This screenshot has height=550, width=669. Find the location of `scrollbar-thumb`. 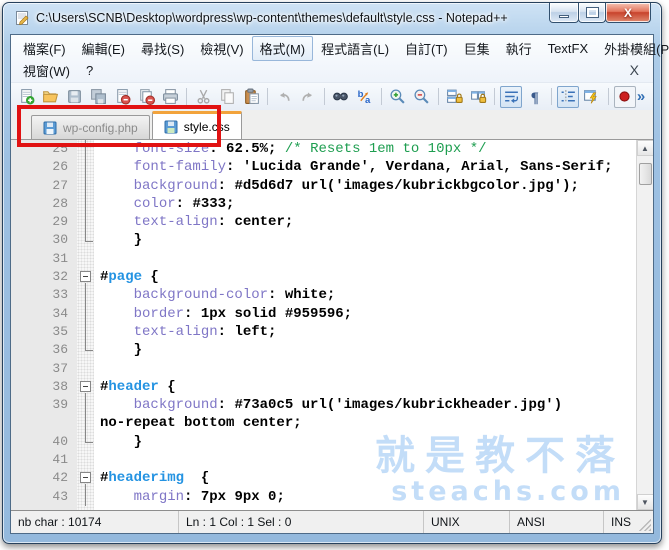

scrollbar-thumb is located at coordinates (645, 174).